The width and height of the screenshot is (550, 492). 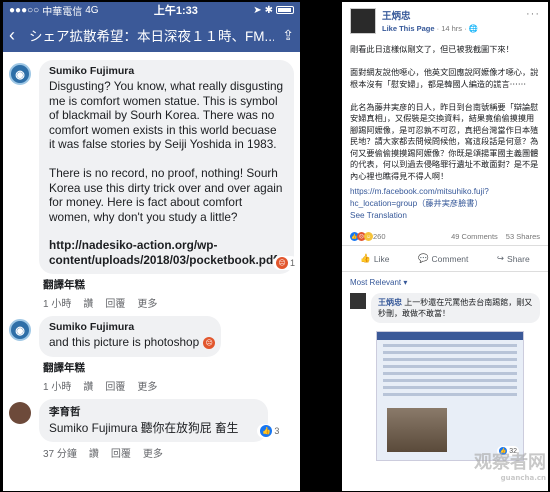 What do you see at coordinates (151, 10) in the screenshot?
I see `status-bar: ●●●○○ 中華電信 4G 上午1:33 ➤ ✱` at bounding box center [151, 10].